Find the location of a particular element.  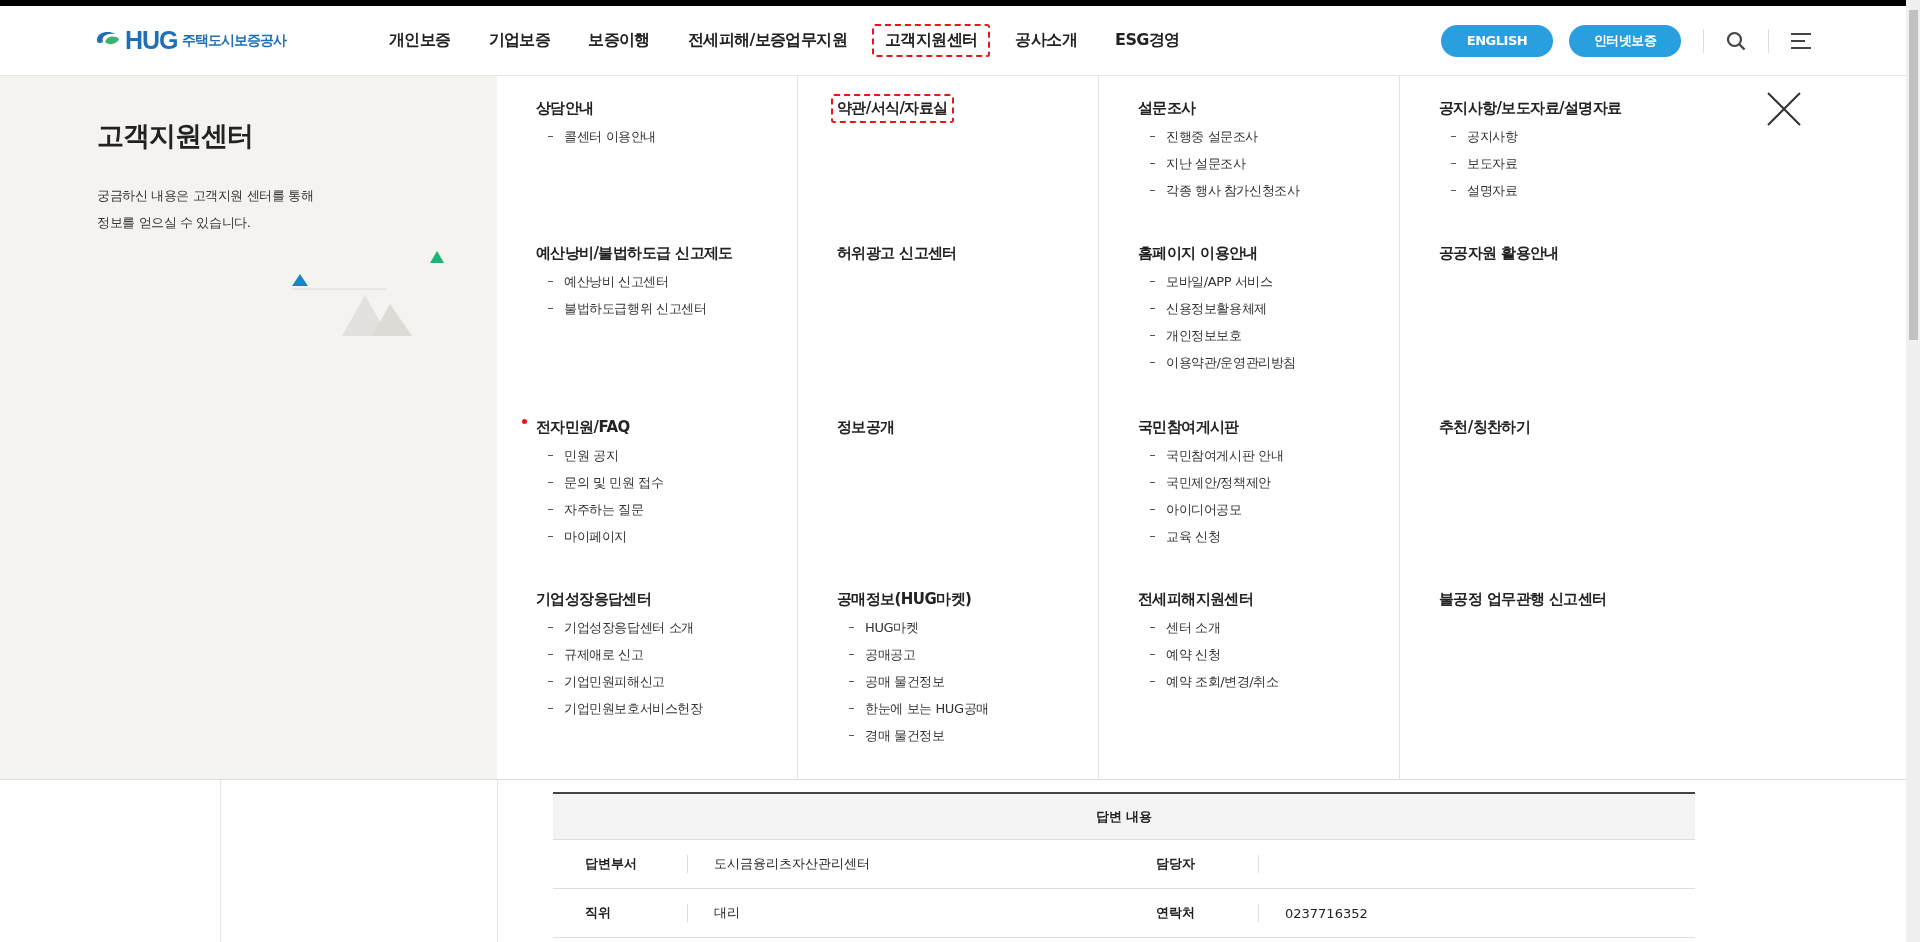

field-label: 연락처 is located at coordinates (1191, 913).